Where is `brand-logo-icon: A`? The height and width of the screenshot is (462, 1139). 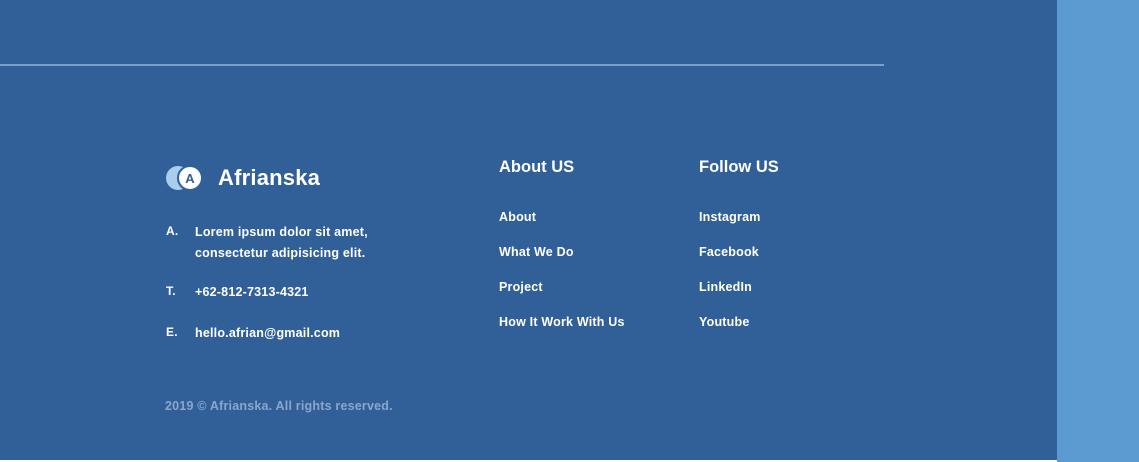
brand-logo-icon: A is located at coordinates (184, 178).